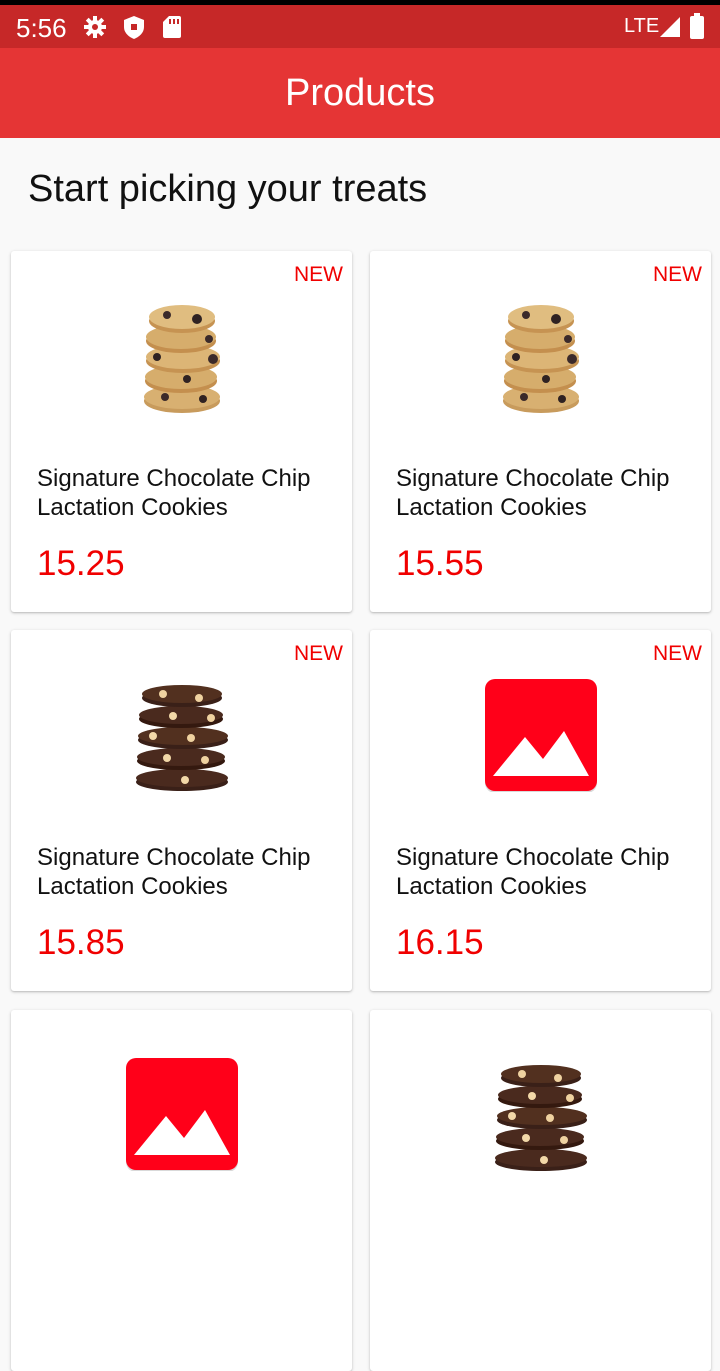  Describe the element at coordinates (697, 28) in the screenshot. I see `battery-icon` at that location.